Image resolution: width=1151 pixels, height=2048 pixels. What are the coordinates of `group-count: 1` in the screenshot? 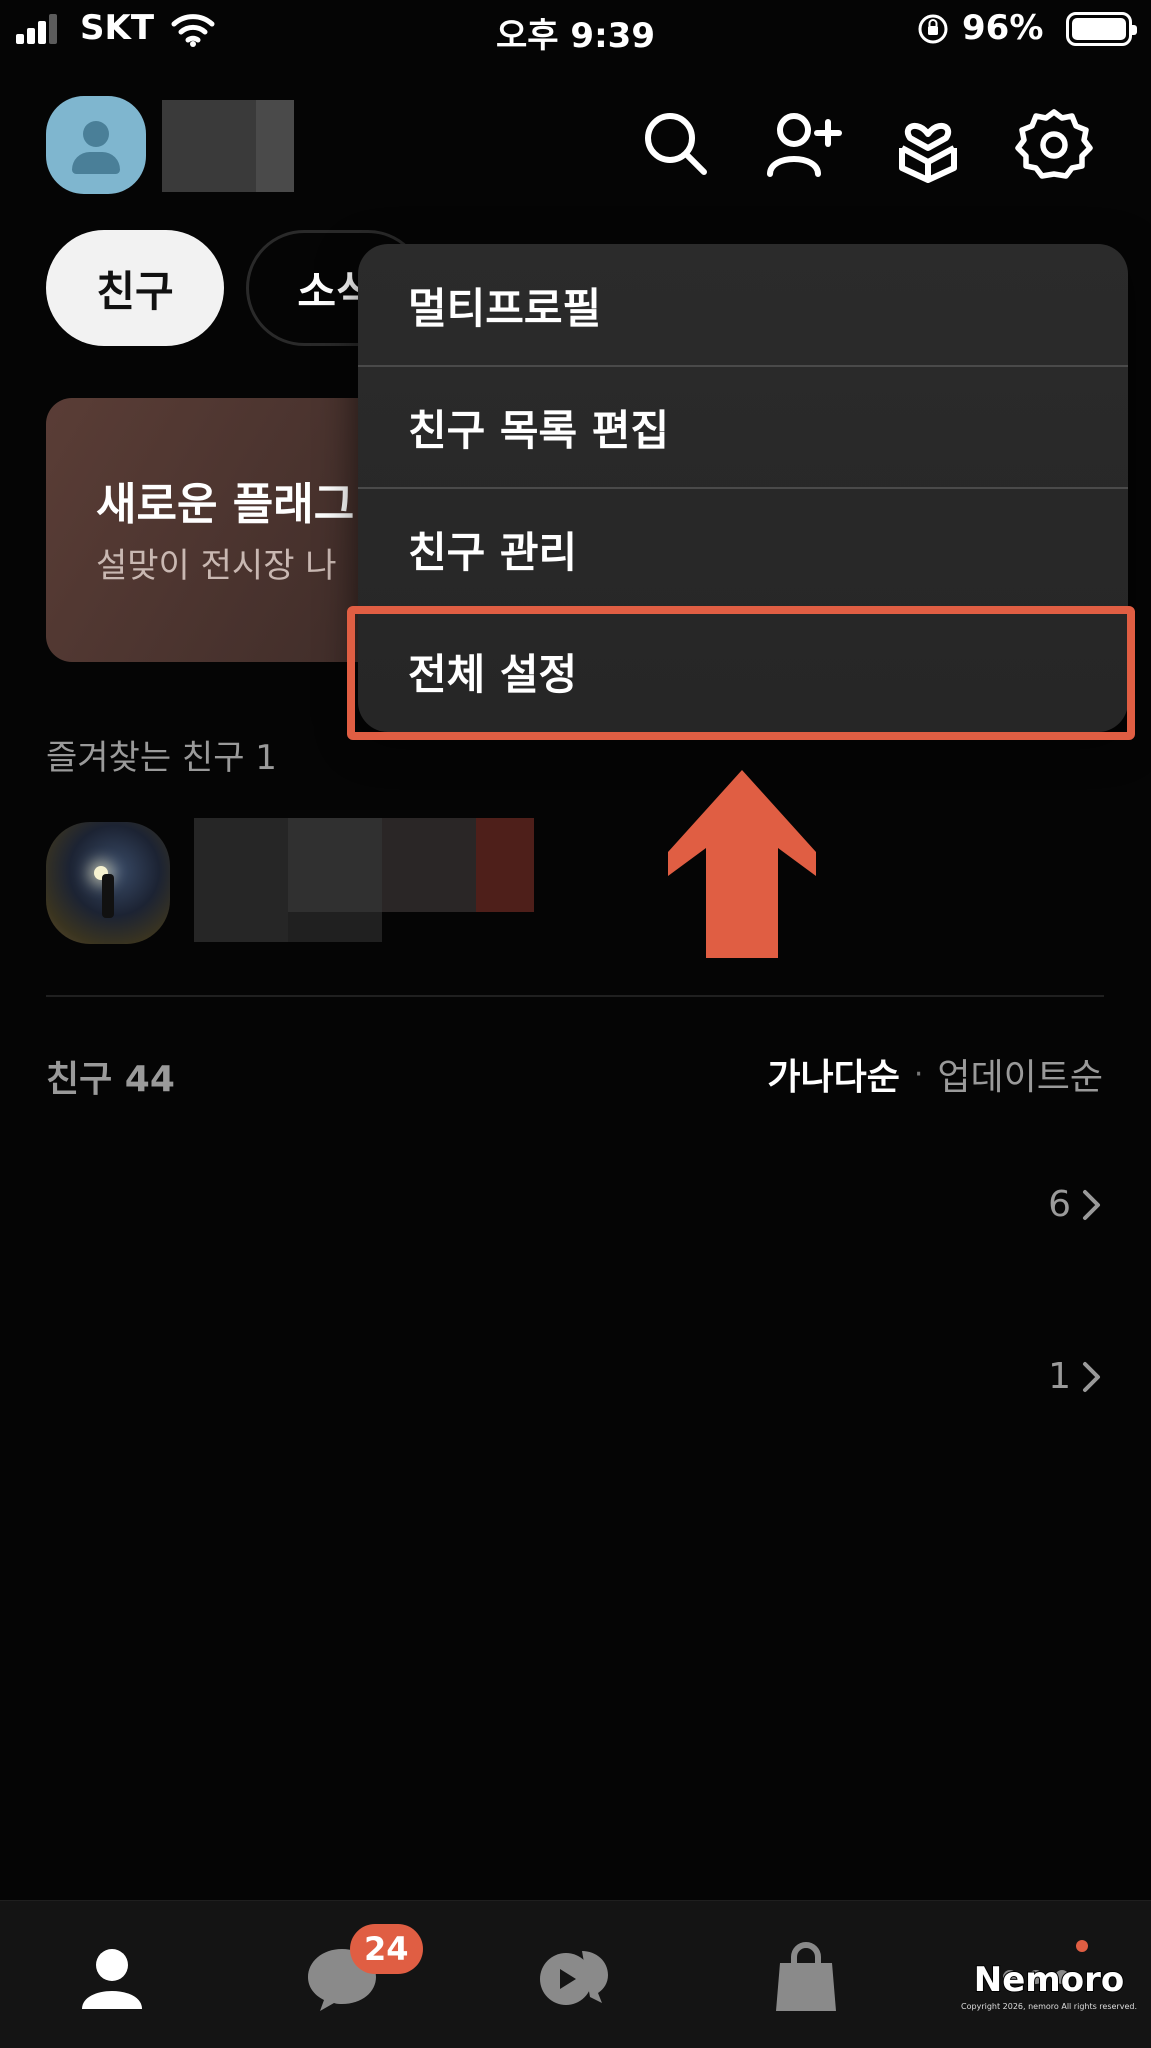 It's located at (1059, 1376).